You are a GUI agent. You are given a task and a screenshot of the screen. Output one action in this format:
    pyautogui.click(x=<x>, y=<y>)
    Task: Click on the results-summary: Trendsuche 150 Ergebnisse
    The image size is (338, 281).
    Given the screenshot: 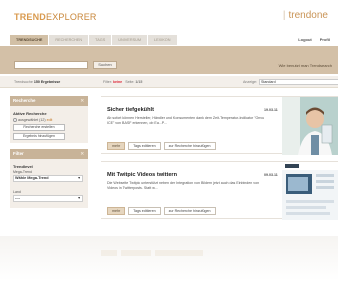 What is the action you would take?
    pyautogui.click(x=37, y=82)
    